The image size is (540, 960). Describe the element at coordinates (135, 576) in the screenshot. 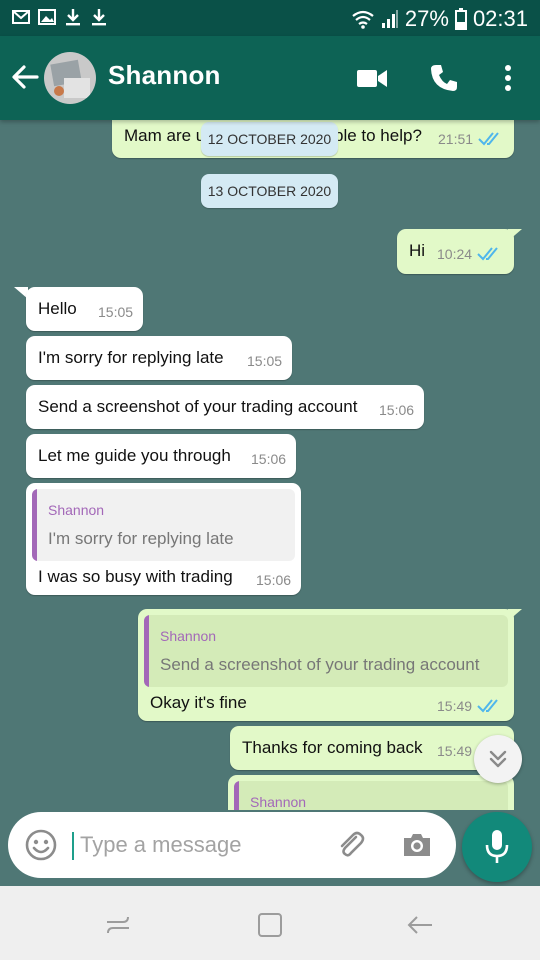

I see `message-text: I was so busy with trading` at that location.